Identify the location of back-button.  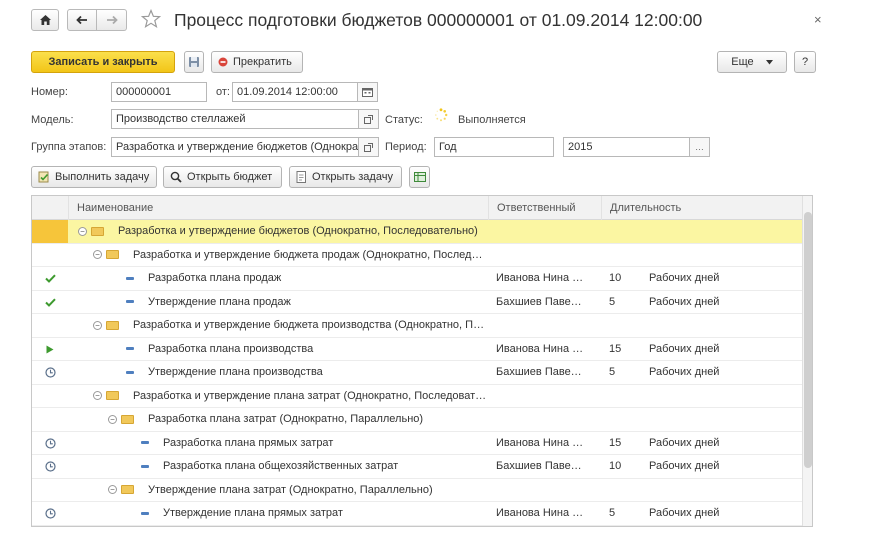
(82, 20).